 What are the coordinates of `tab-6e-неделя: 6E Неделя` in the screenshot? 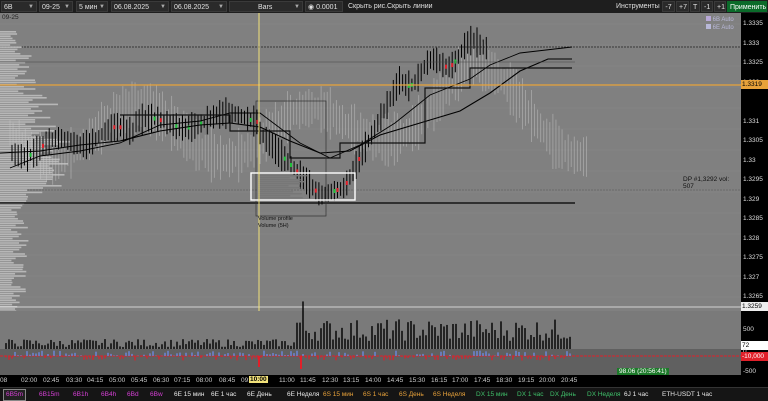 It's located at (303, 395).